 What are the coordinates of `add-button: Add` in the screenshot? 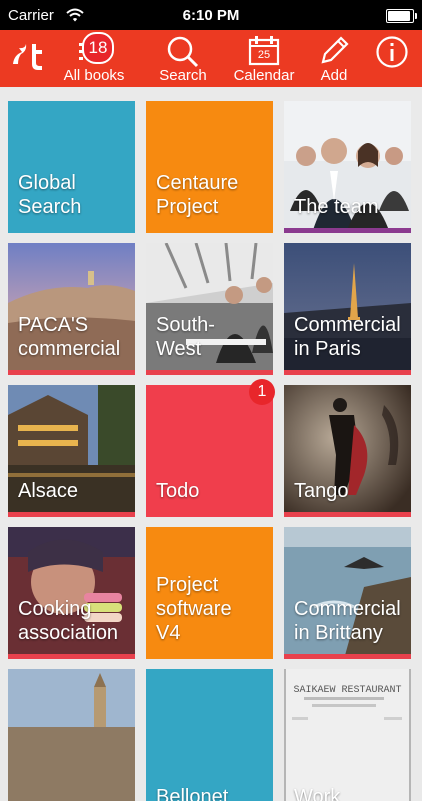 It's located at (334, 58).